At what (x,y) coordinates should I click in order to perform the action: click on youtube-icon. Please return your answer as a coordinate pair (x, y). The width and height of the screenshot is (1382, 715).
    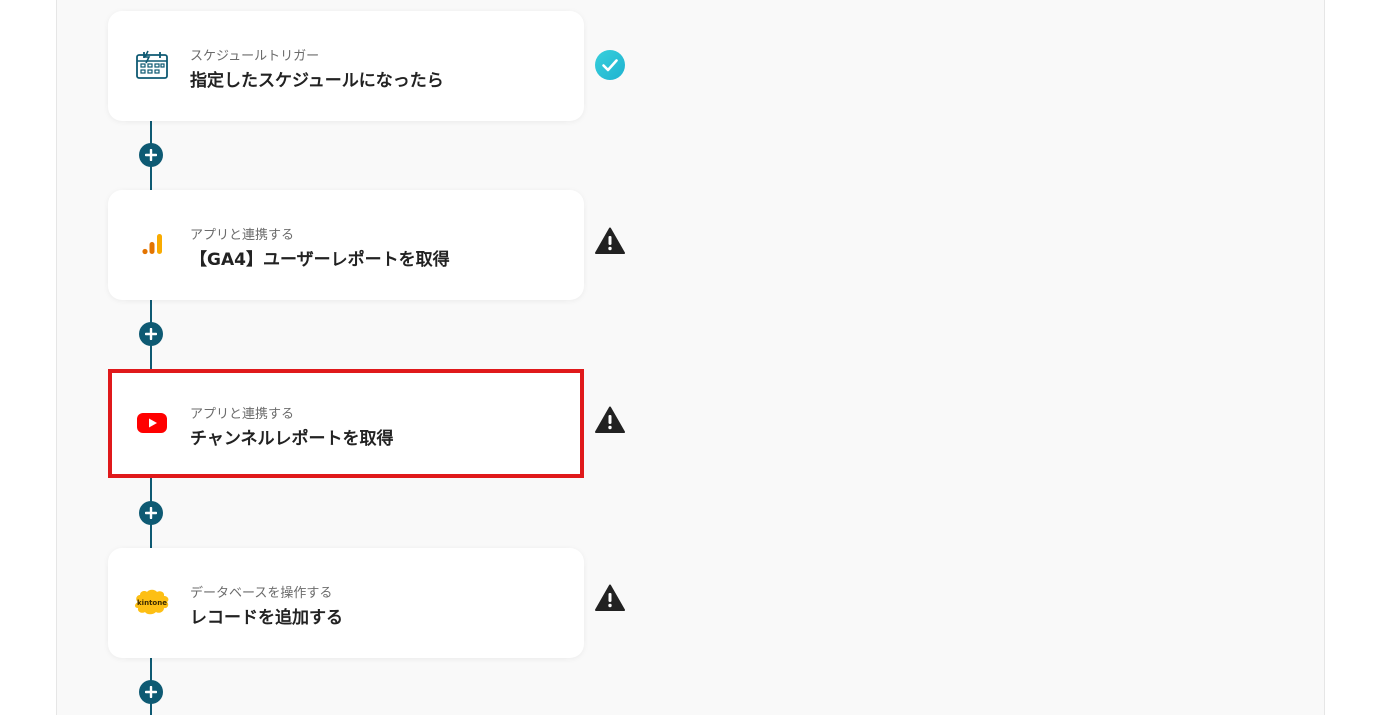
    Looking at the image, I should click on (152, 423).